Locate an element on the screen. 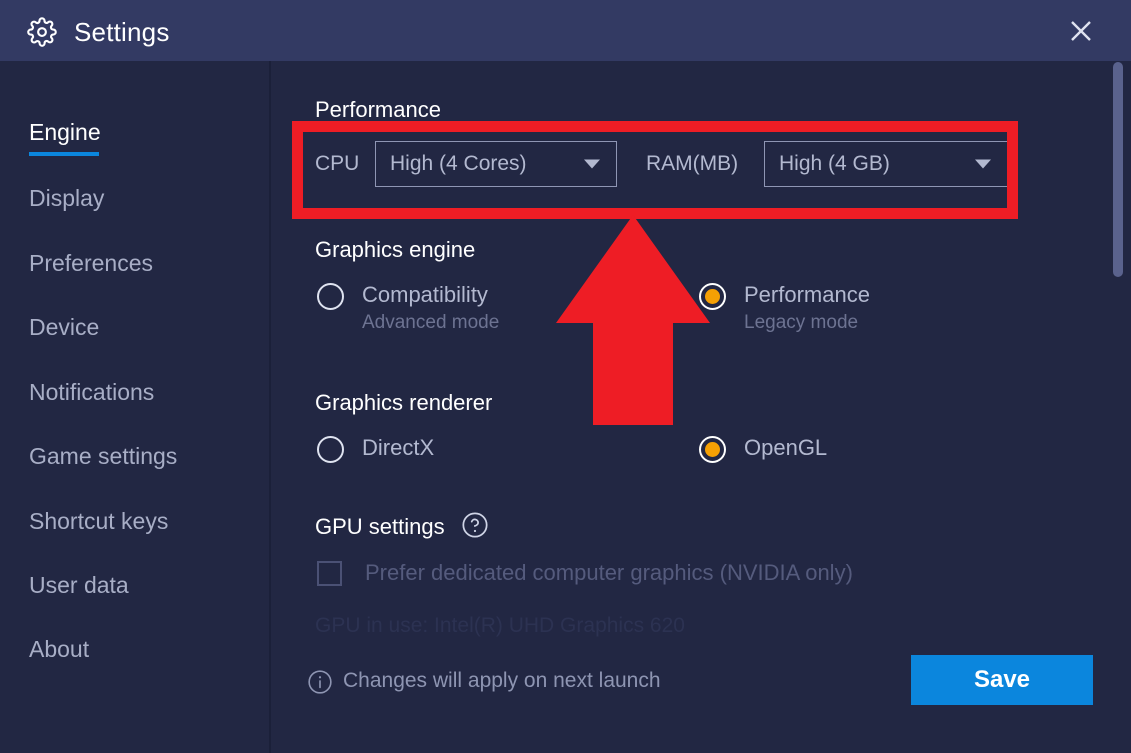 This screenshot has height=753, width=1131. sidebar-item-preferences: Preferences is located at coordinates (91, 263).